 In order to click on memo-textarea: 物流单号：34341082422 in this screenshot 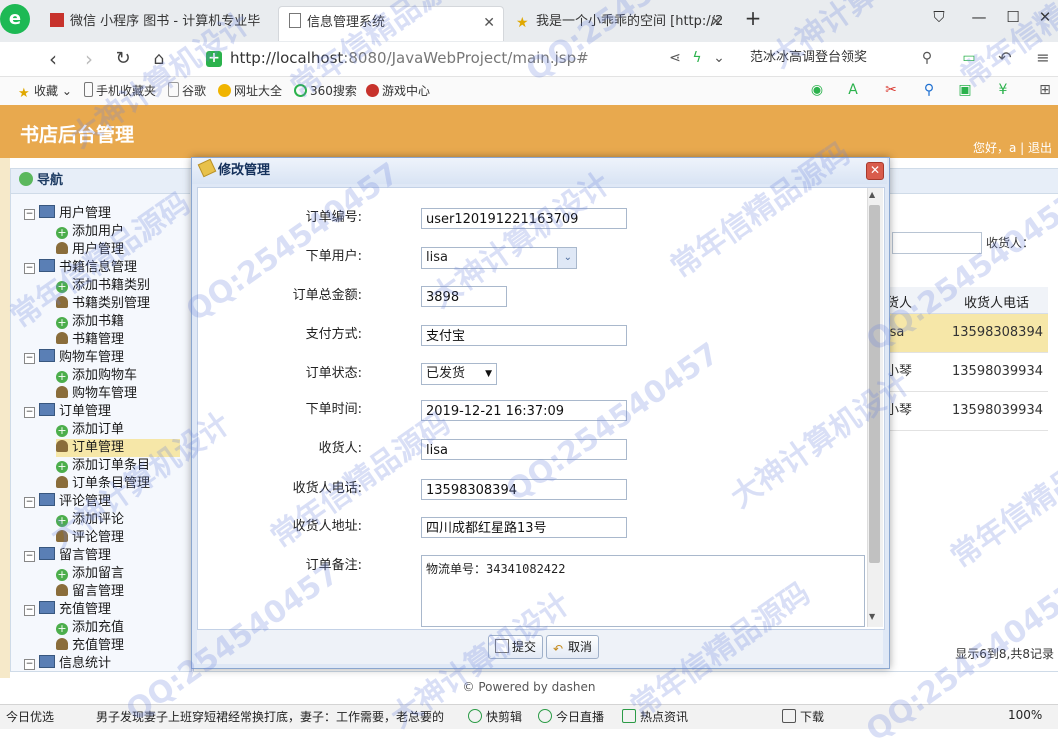, I will do `click(643, 591)`.